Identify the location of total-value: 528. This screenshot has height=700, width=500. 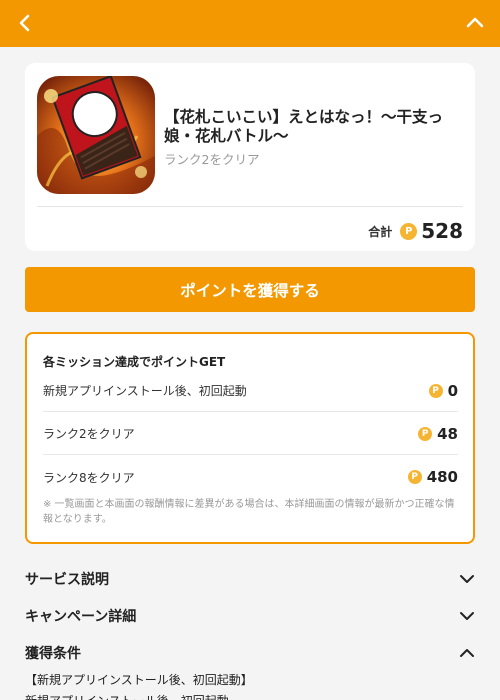
(442, 231).